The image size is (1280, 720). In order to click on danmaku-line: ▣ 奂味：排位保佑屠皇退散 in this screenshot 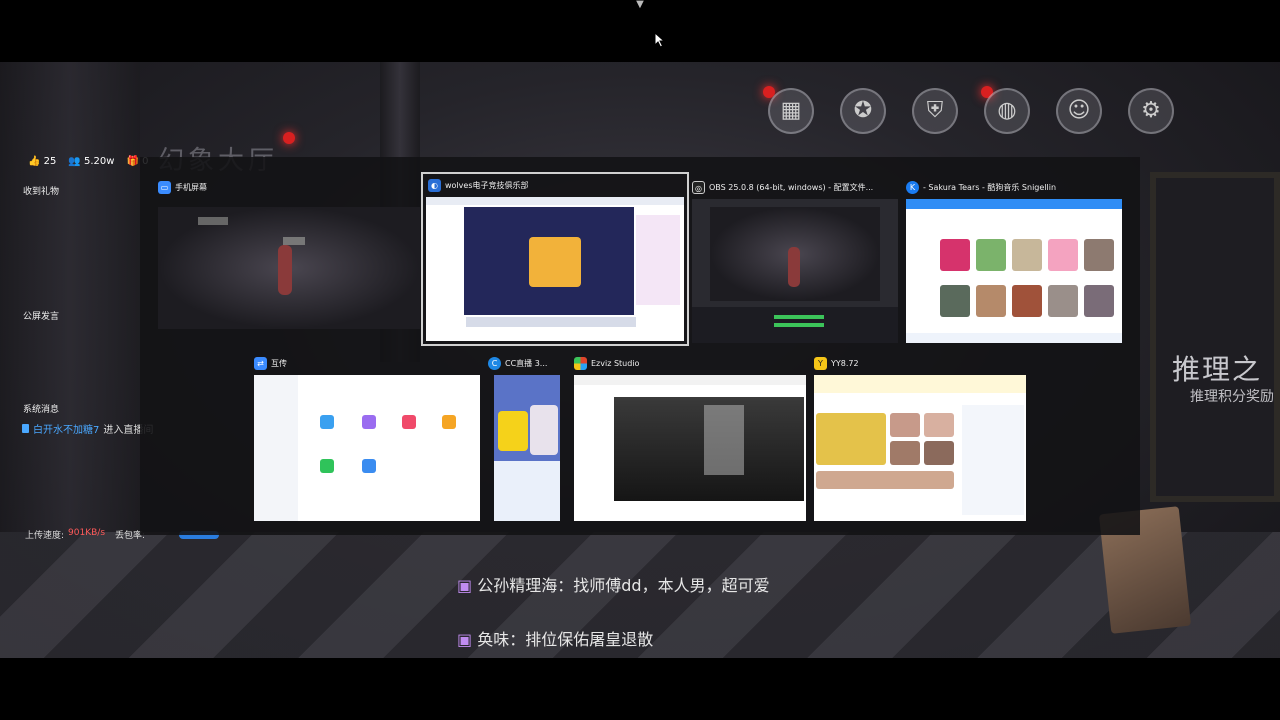, I will do `click(555, 639)`.